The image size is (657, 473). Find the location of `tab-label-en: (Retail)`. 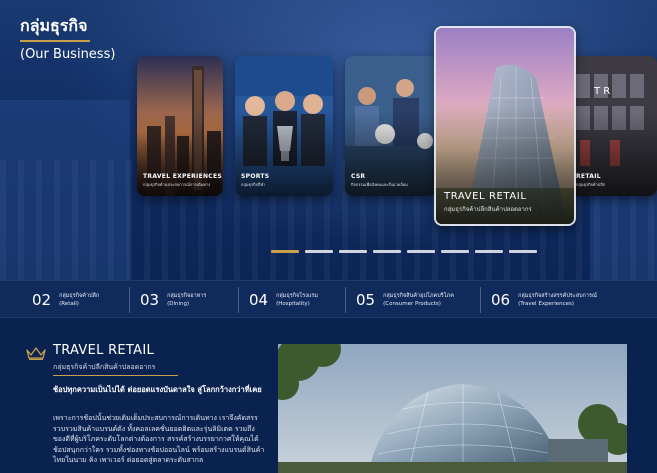

tab-label-en: (Retail) is located at coordinates (69, 304).